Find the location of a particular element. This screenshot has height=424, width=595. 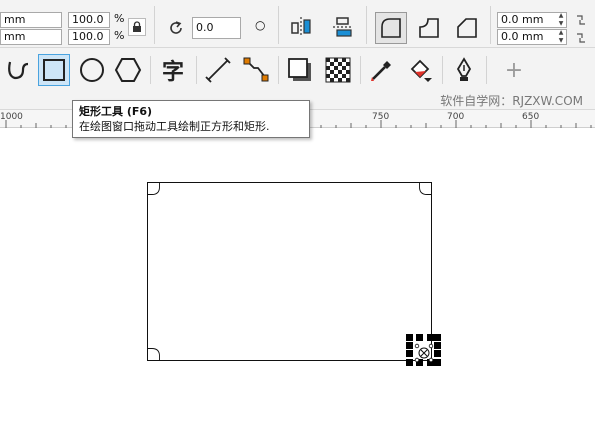

selection-handles is located at coordinates (423, 350).